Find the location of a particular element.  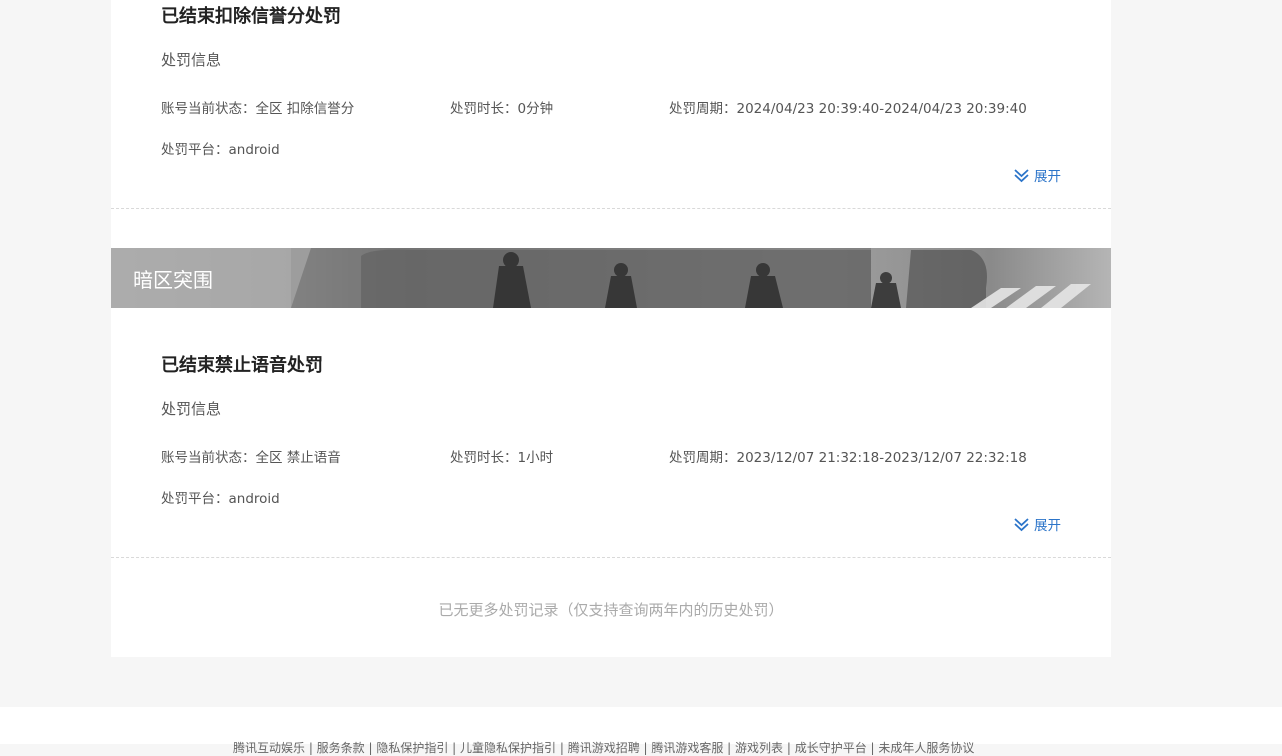

game-banner-art is located at coordinates (601, 278).